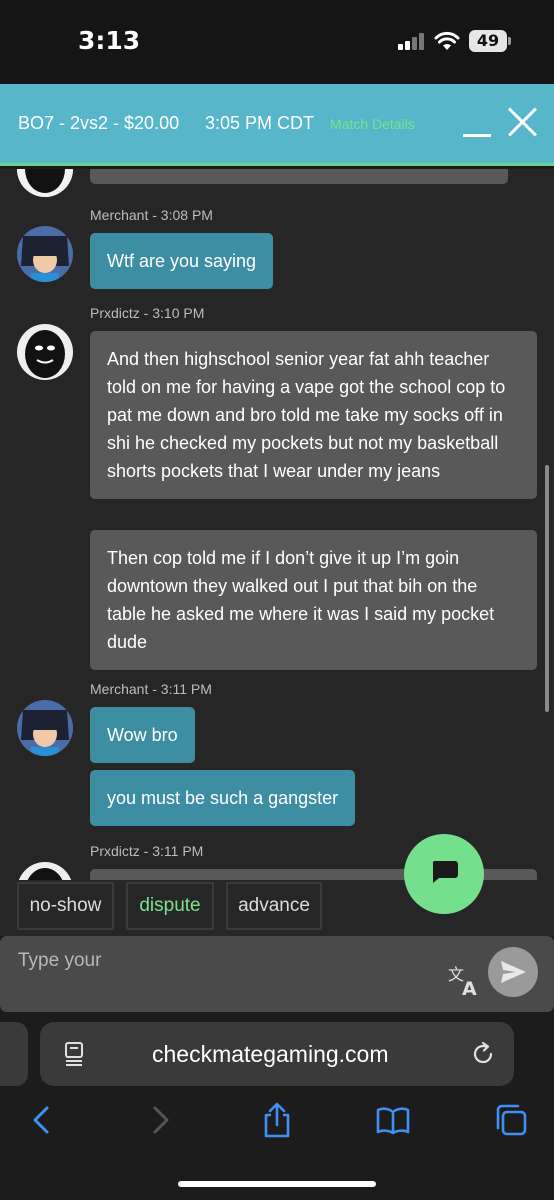  What do you see at coordinates (14, 1054) in the screenshot?
I see `previous-tab-preview` at bounding box center [14, 1054].